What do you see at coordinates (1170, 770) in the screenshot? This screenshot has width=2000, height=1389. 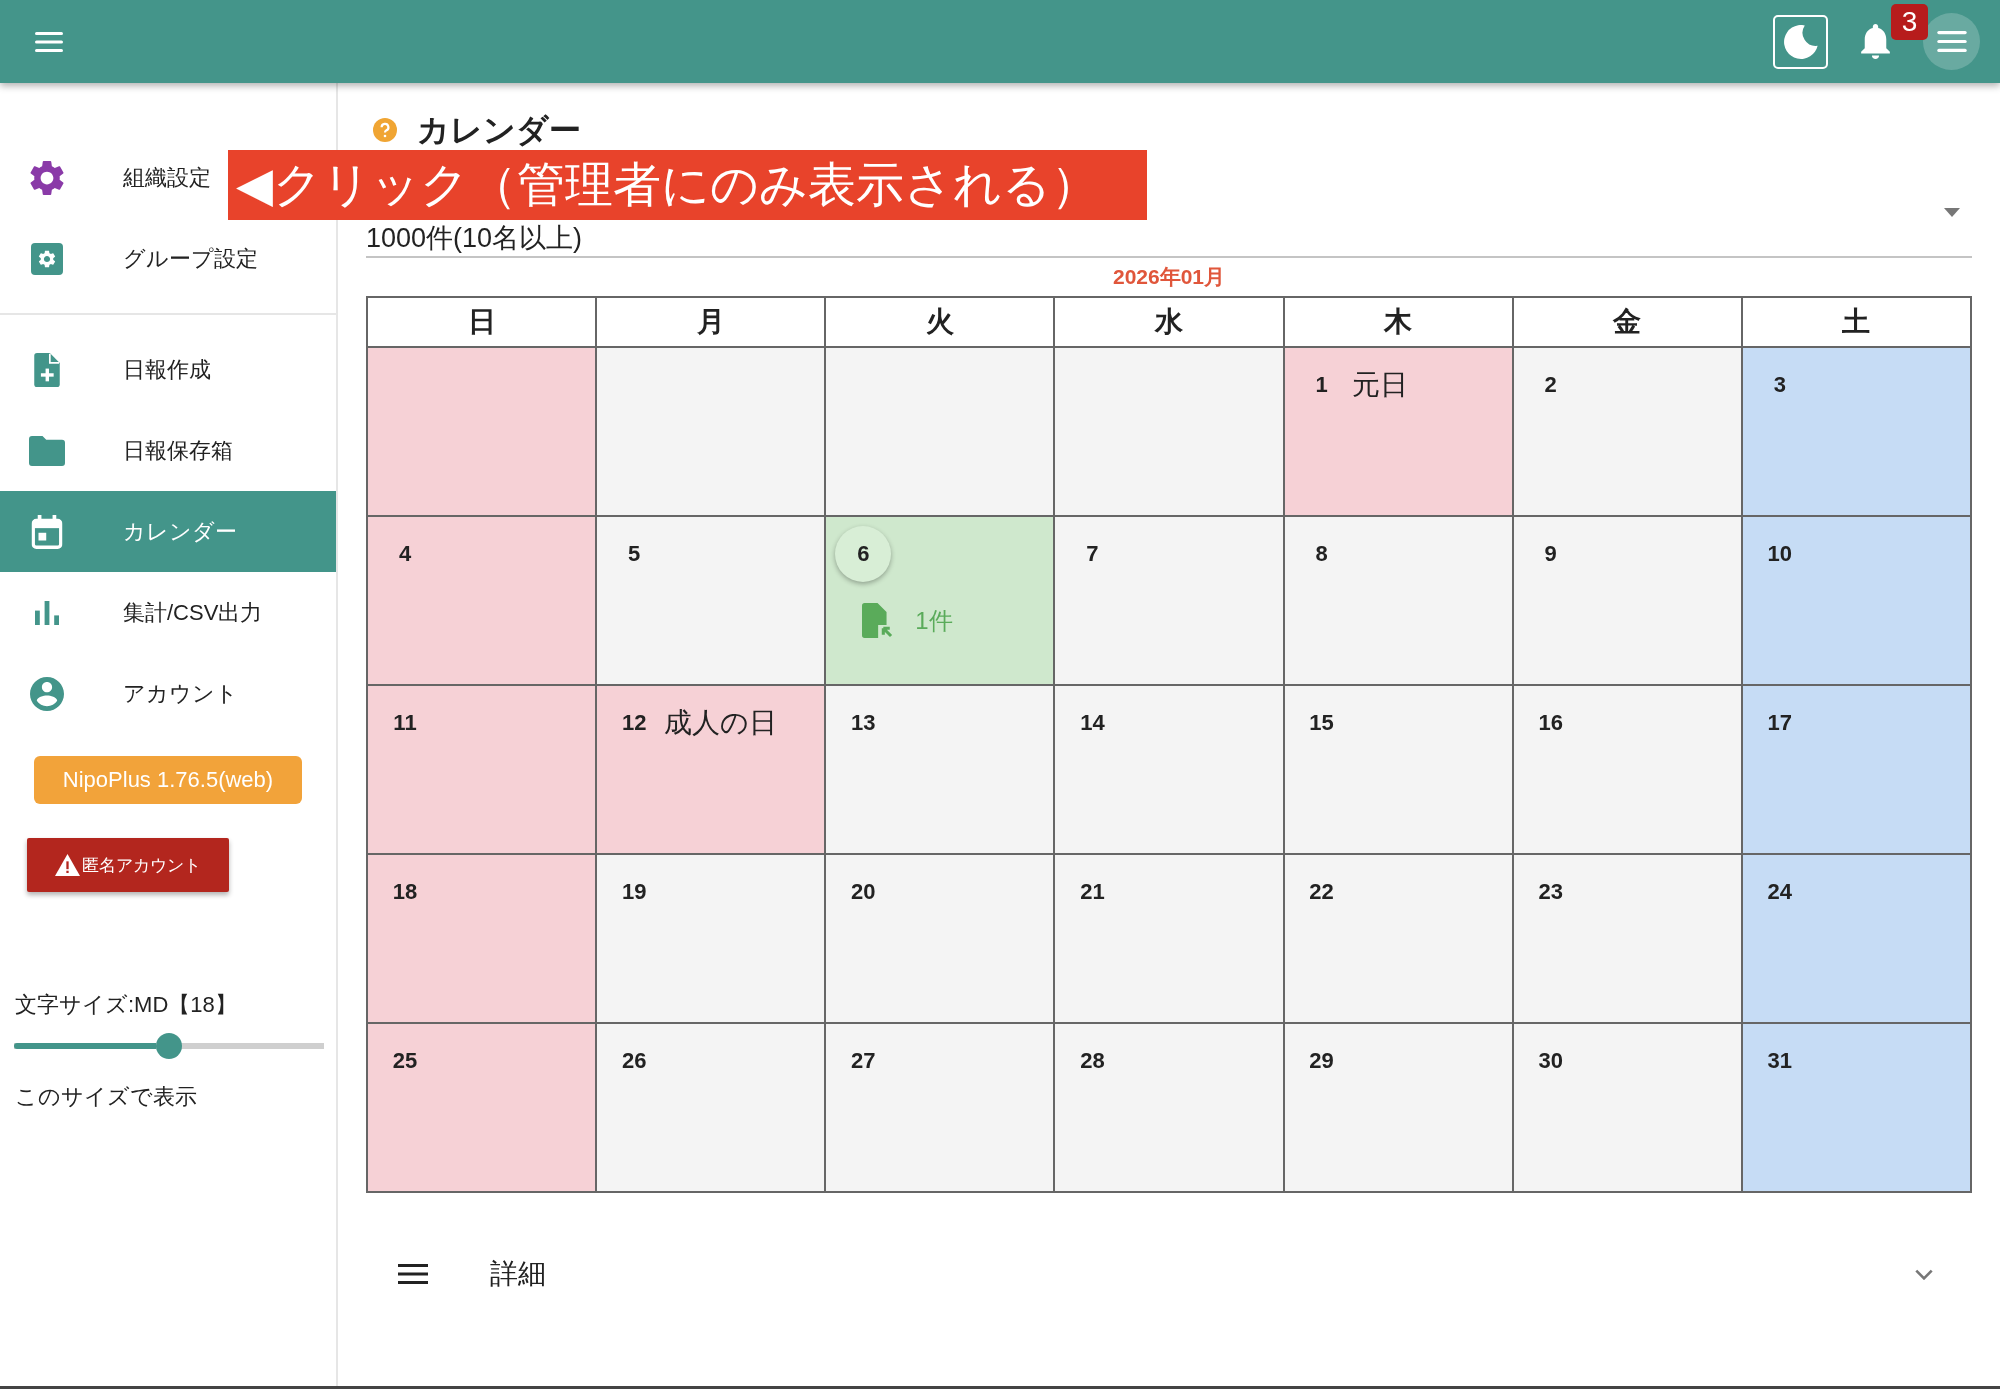 I see `calendar-day-cell: 14` at bounding box center [1170, 770].